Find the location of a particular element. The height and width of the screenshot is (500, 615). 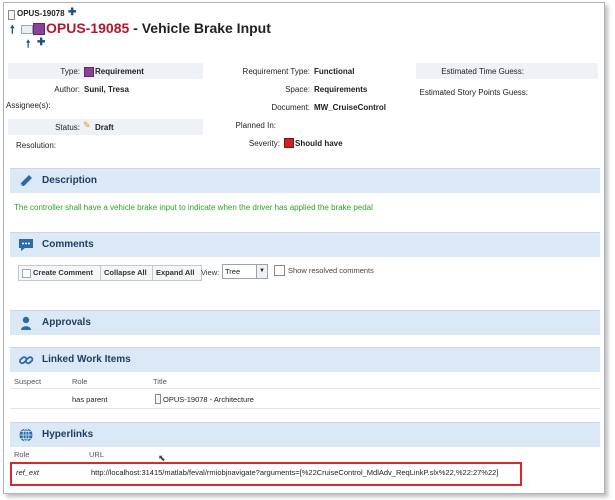

comments-section-header: Comments is located at coordinates (305, 244).